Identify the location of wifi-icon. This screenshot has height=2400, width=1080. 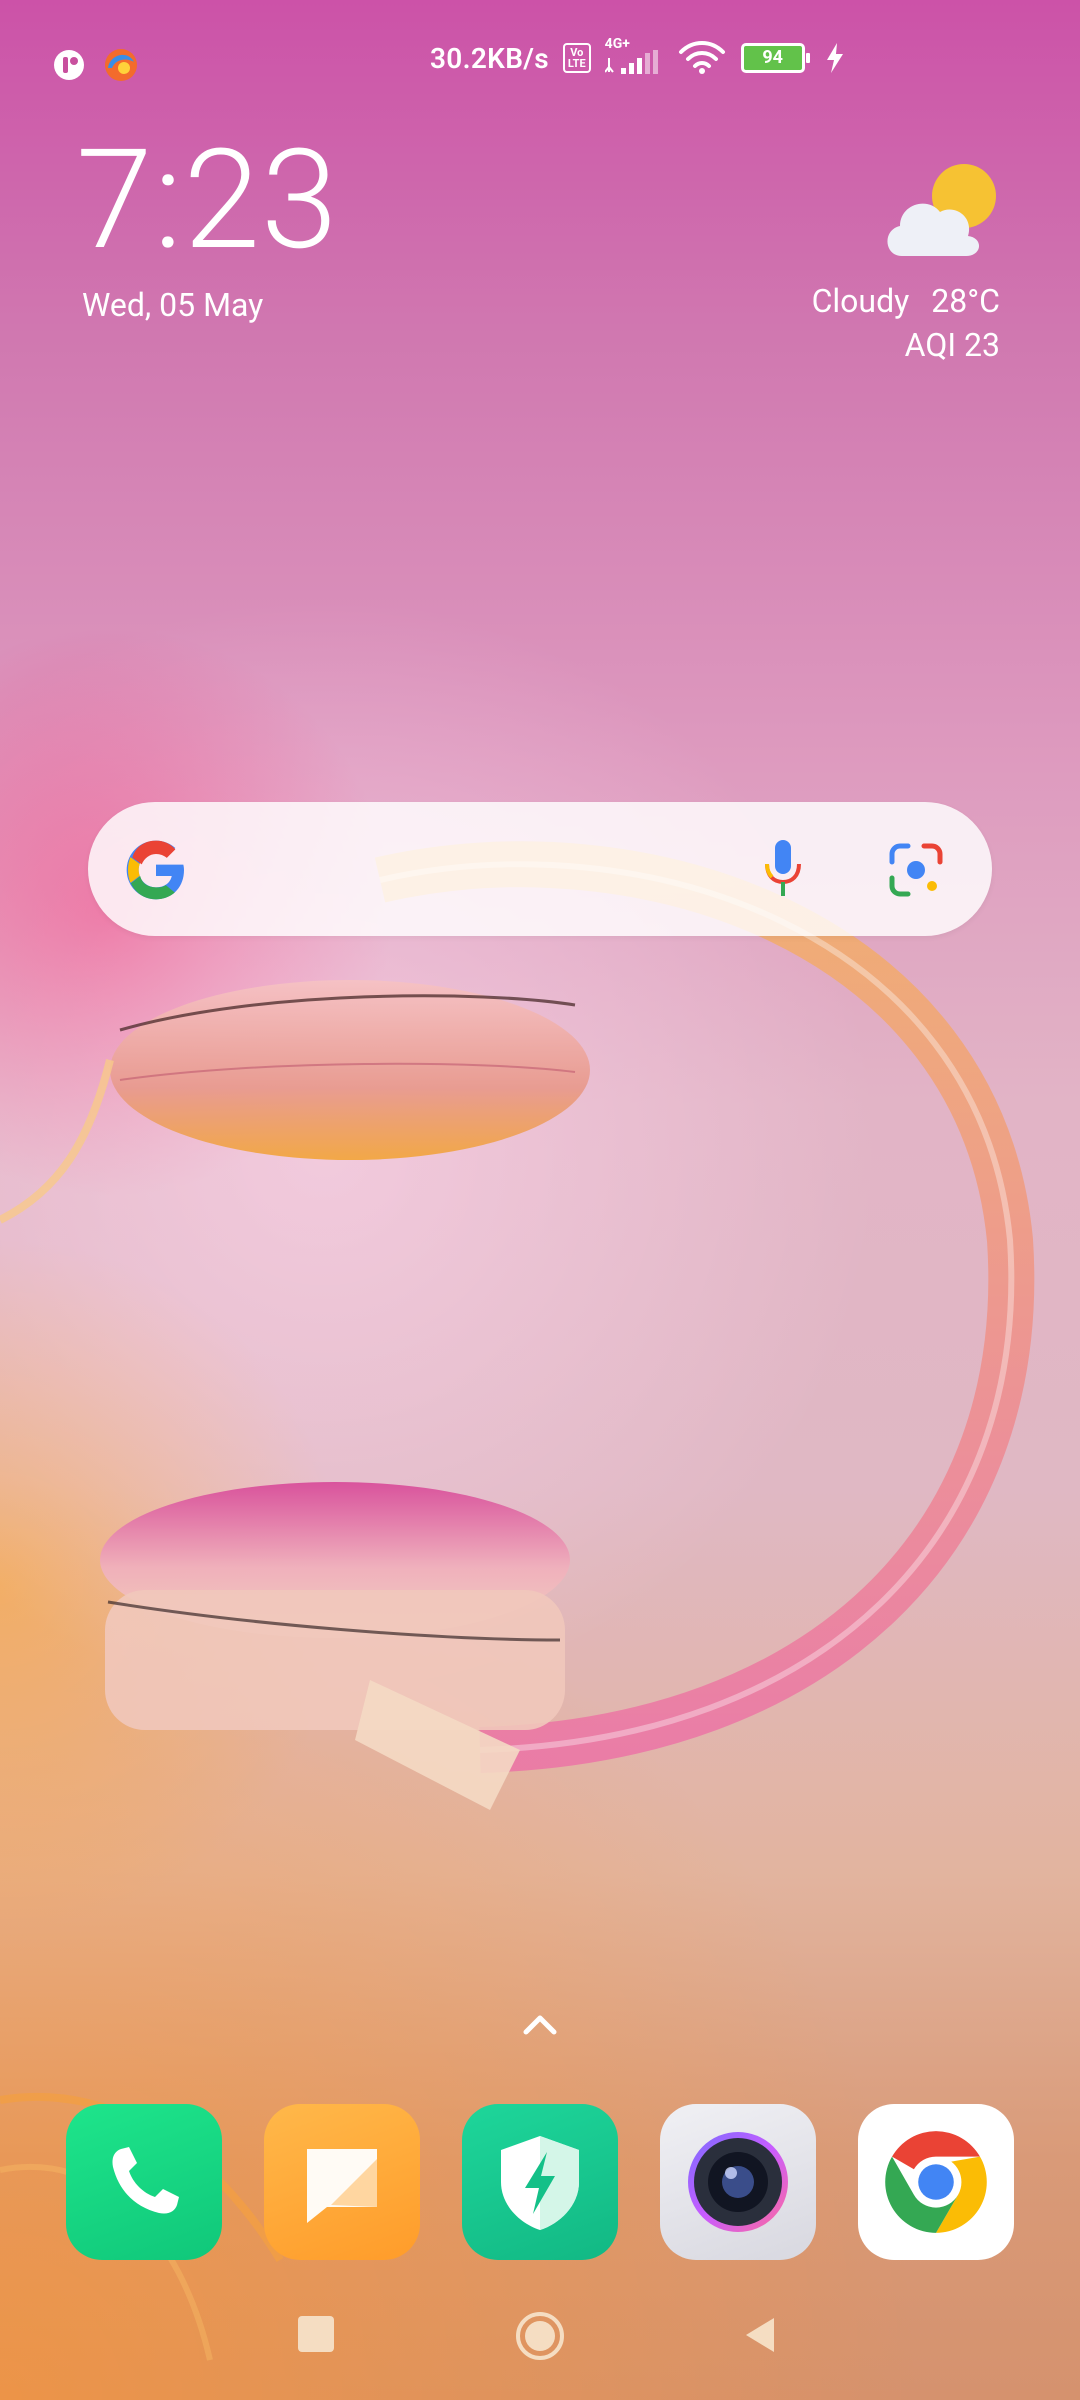
(701, 57).